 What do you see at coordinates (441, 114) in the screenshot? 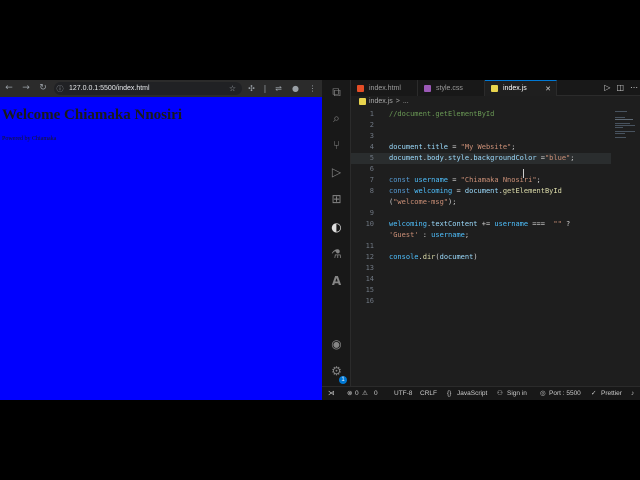
I see `code-text: //document.getElementById` at bounding box center [441, 114].